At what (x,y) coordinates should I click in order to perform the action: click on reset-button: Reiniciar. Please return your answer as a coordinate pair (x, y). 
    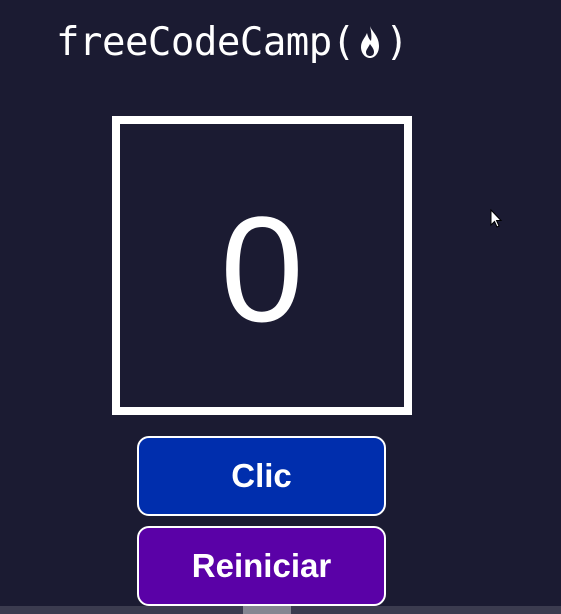
    Looking at the image, I should click on (261, 566).